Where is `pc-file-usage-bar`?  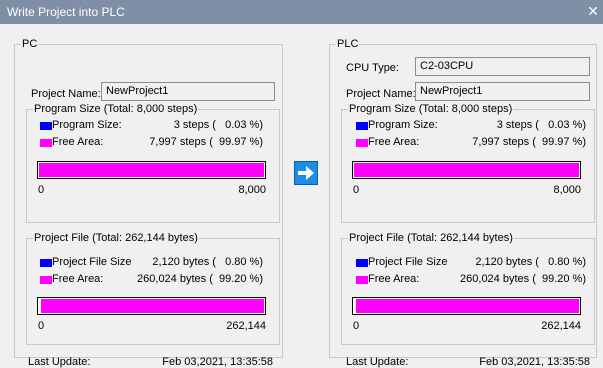
pc-file-usage-bar is located at coordinates (151, 306).